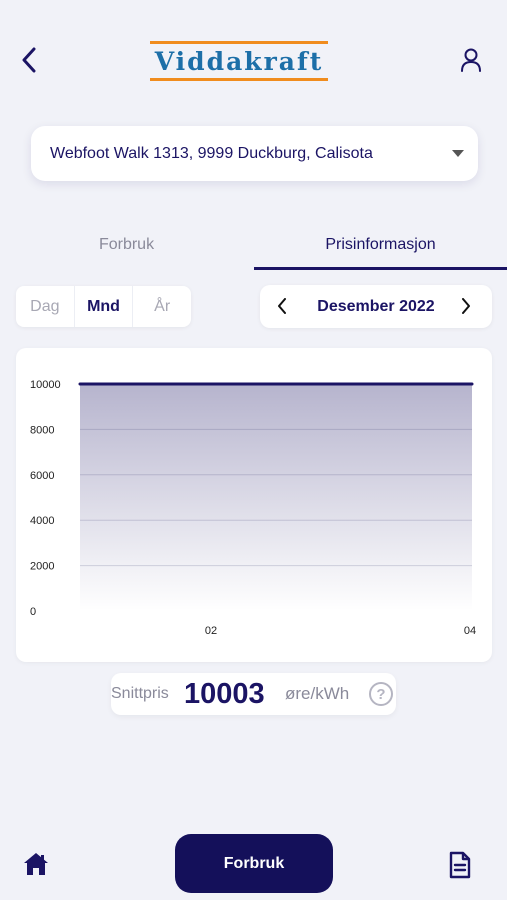 The width and height of the screenshot is (507, 900). I want to click on month-picker: Desember 2022, so click(376, 306).